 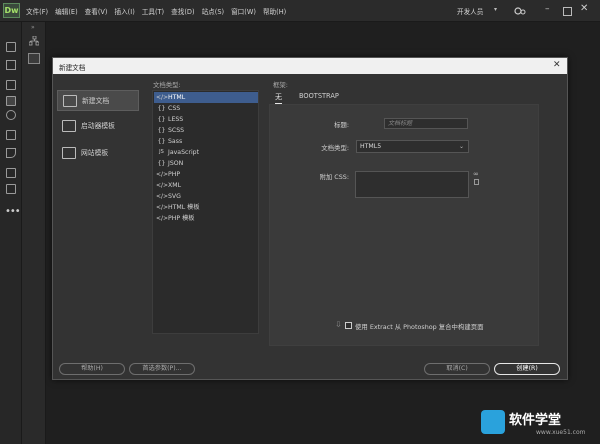 What do you see at coordinates (181, 218) in the screenshot?
I see `doctype-label: PHP 模板` at bounding box center [181, 218].